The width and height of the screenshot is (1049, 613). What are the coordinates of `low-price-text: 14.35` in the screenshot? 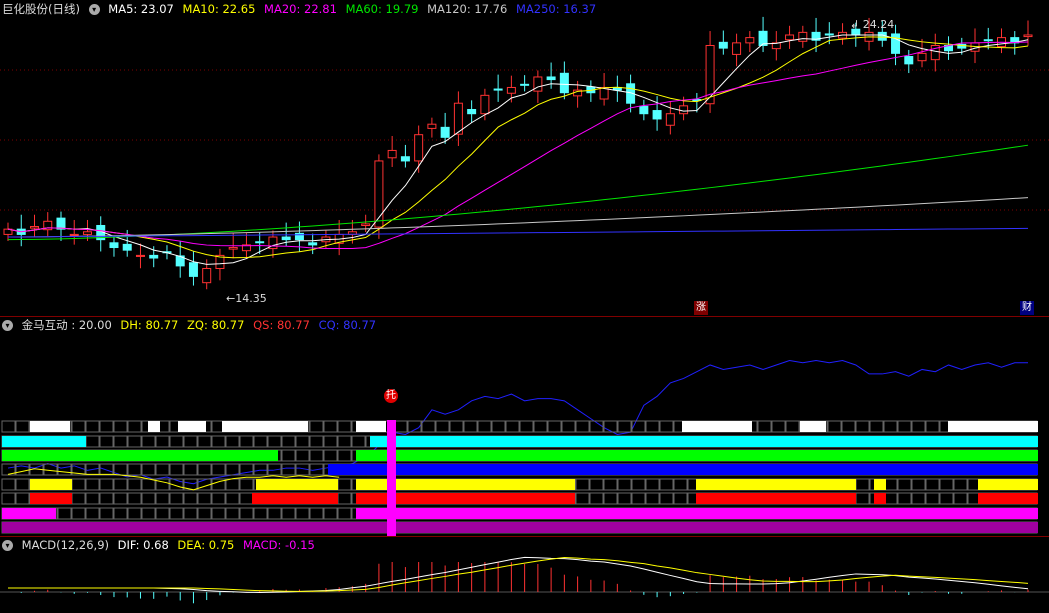 It's located at (251, 298).